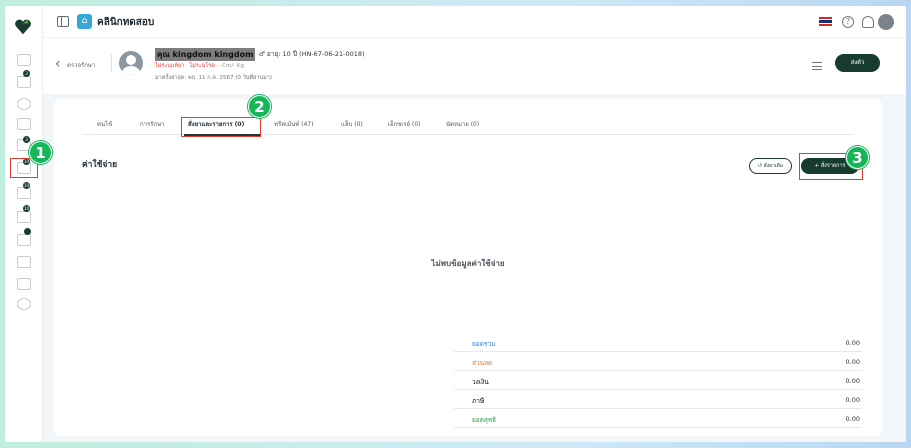 The width and height of the screenshot is (911, 448). What do you see at coordinates (24, 262) in the screenshot?
I see `tools-icon` at bounding box center [24, 262].